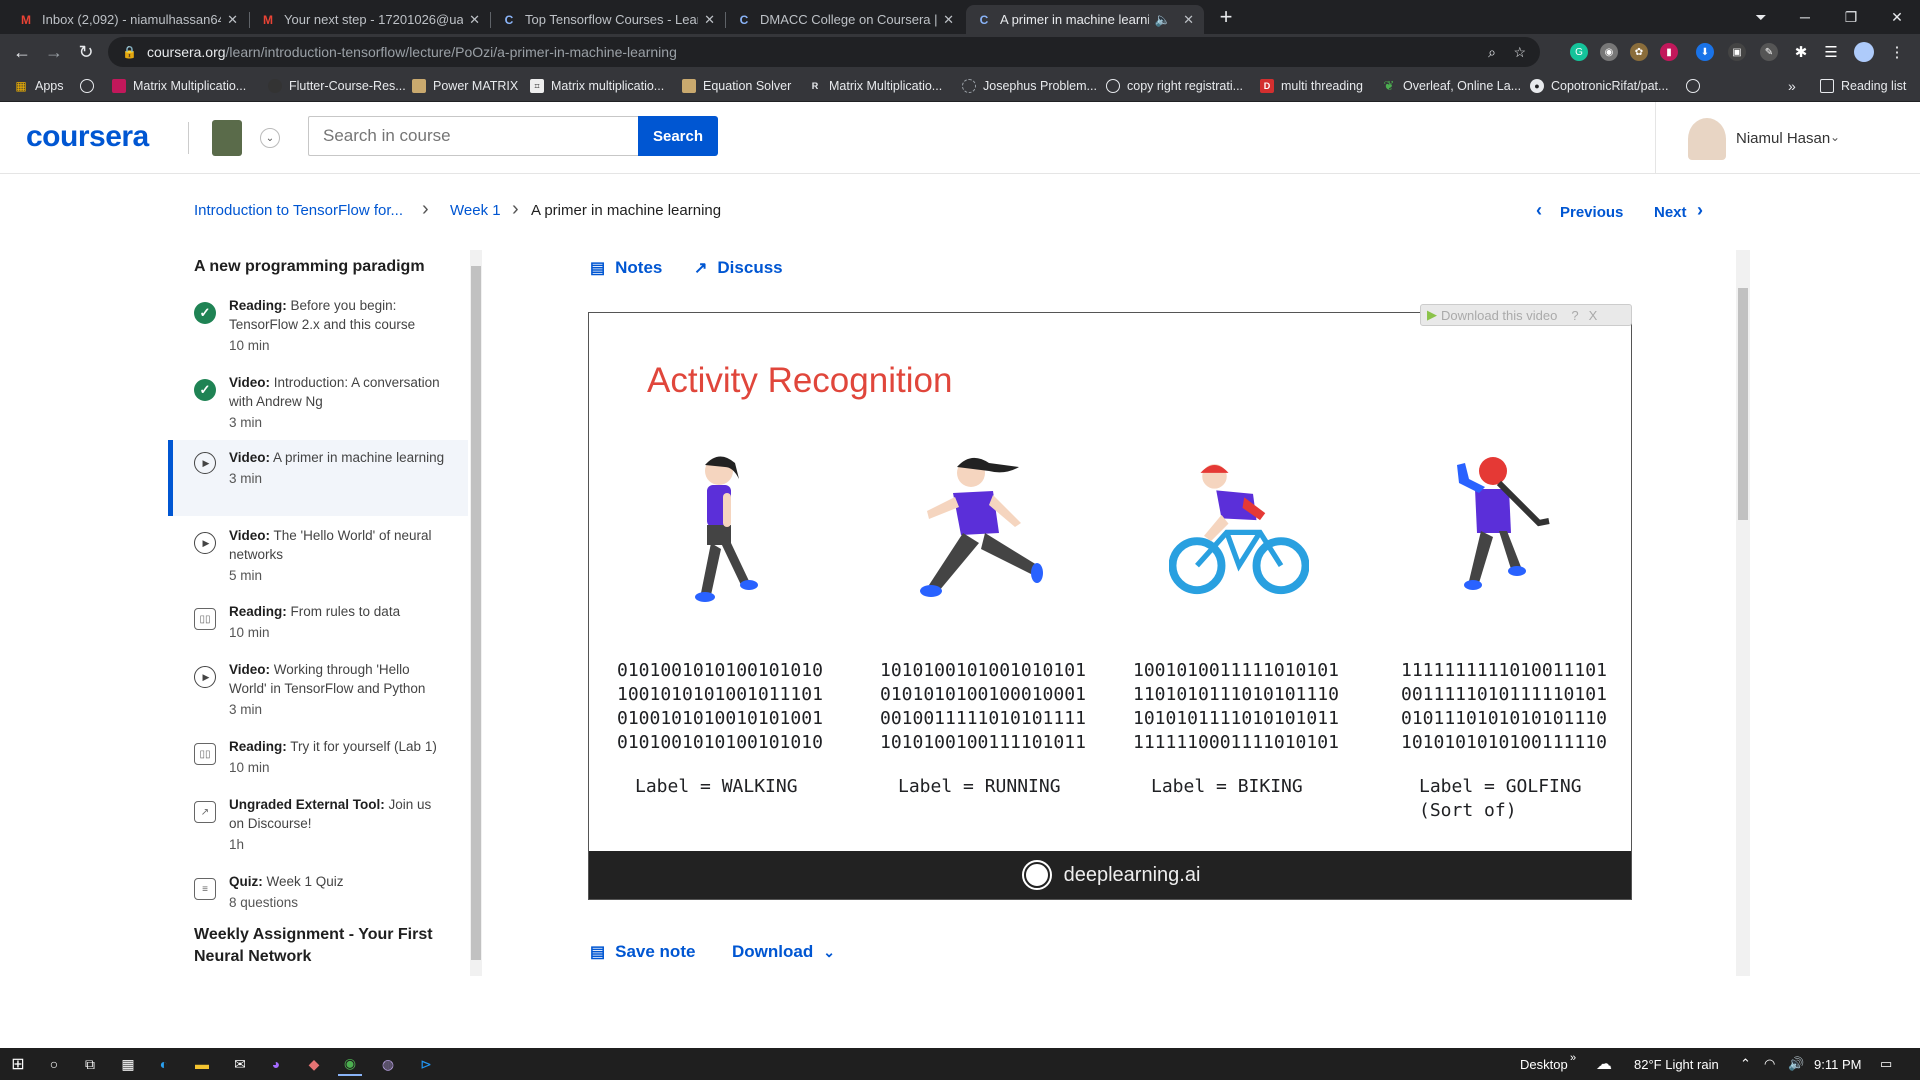  What do you see at coordinates (1761, 17) in the screenshot?
I see `tab-search-icon: ⏷` at bounding box center [1761, 17].